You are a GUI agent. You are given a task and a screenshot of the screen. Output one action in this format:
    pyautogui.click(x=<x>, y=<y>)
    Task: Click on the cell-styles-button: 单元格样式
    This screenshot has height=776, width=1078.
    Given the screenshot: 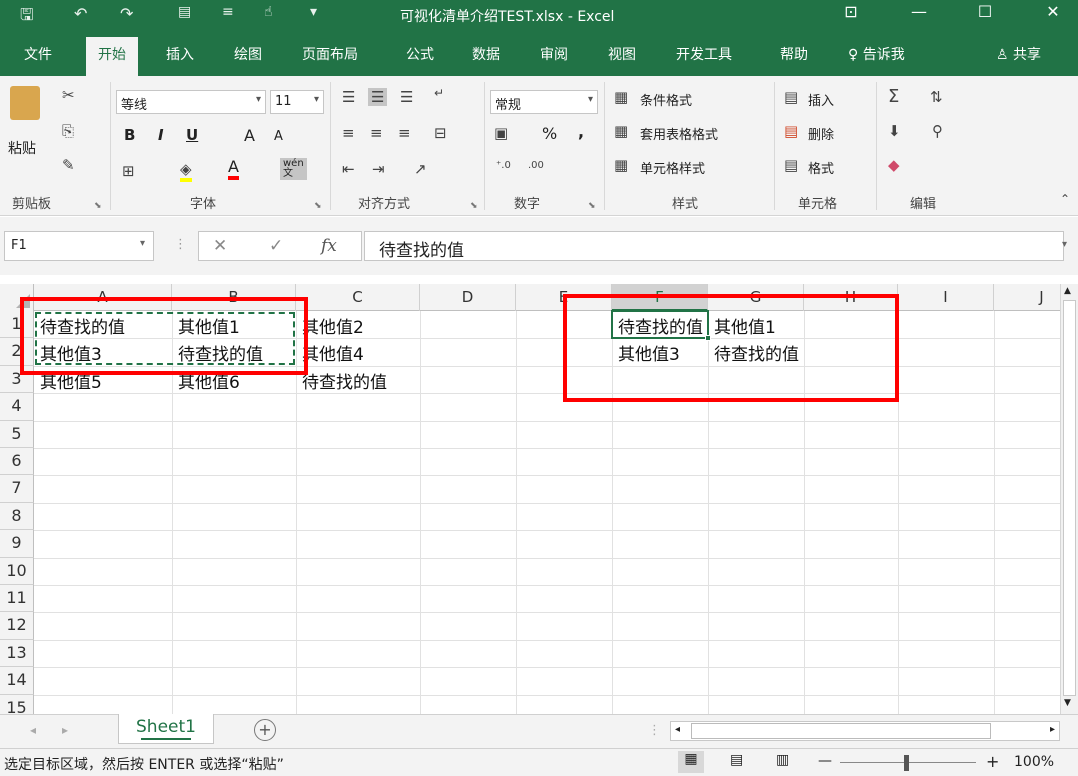 What is the action you would take?
    pyautogui.click(x=672, y=167)
    